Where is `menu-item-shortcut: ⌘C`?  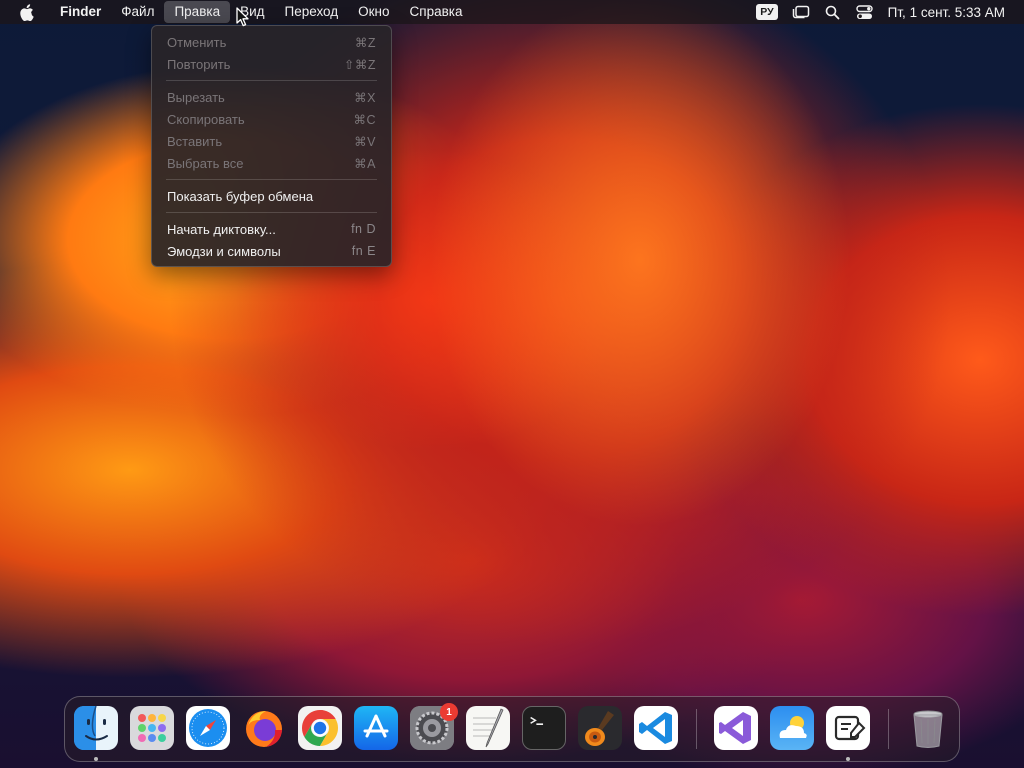 menu-item-shortcut: ⌘C is located at coordinates (364, 119).